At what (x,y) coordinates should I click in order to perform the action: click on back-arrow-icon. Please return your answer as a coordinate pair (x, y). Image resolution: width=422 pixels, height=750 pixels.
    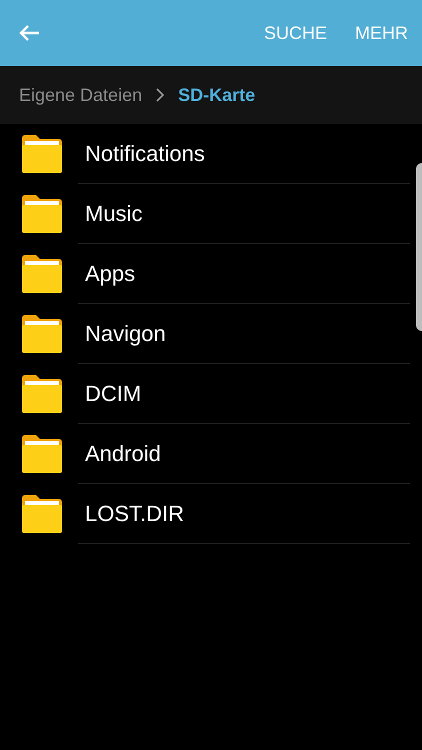
    Looking at the image, I should click on (29, 33).